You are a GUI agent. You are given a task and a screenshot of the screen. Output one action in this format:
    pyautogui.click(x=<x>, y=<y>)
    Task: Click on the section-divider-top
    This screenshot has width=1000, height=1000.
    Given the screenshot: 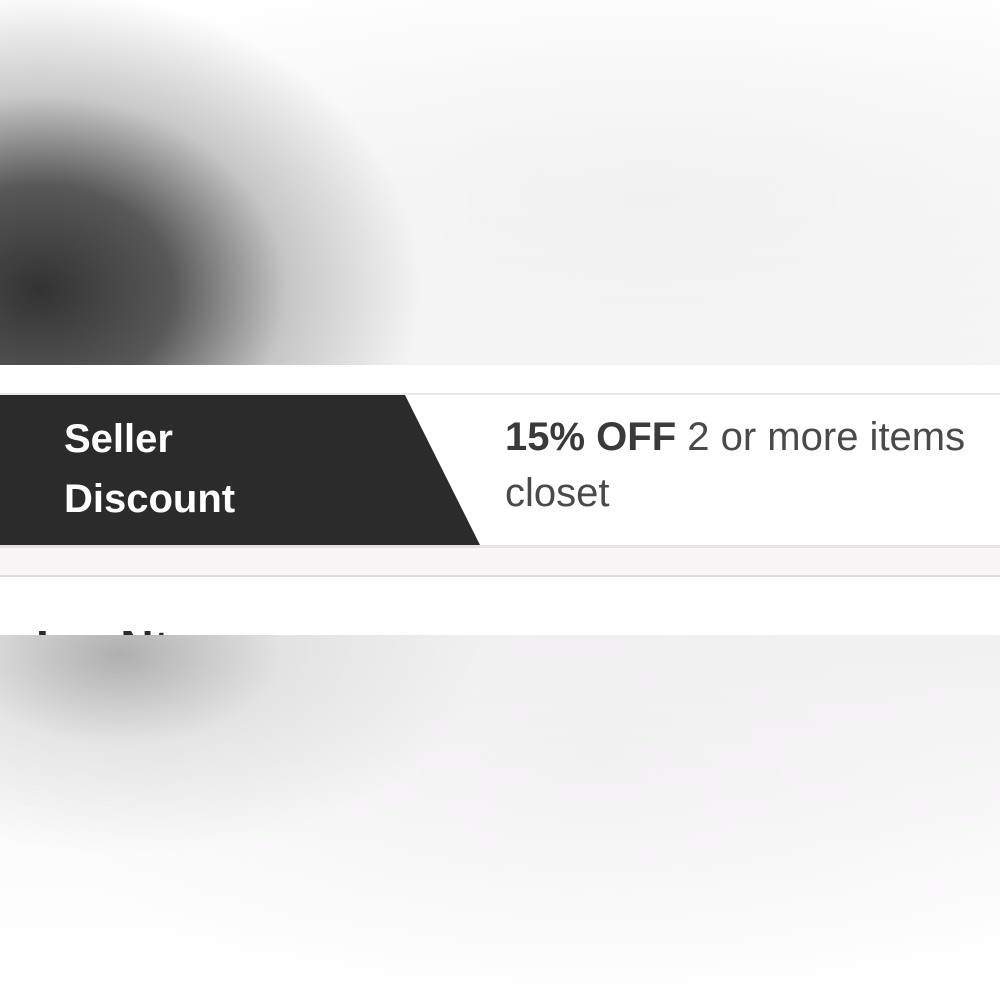 What is the action you would take?
    pyautogui.click(x=500, y=380)
    